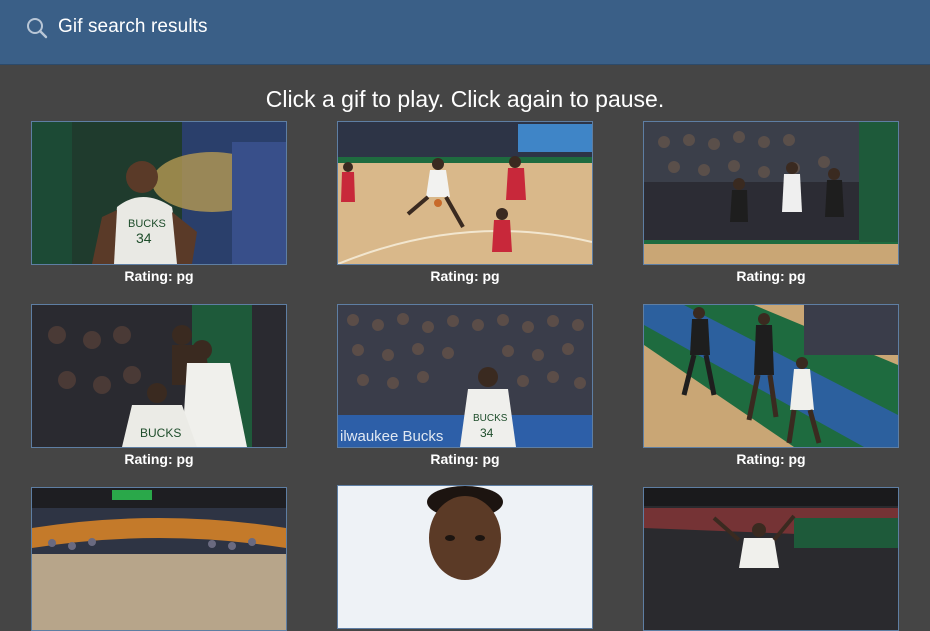 The image size is (930, 631). I want to click on gif-card: ilwaukee Bucks BUCKS 34 Rating: pg, so click(465, 385).